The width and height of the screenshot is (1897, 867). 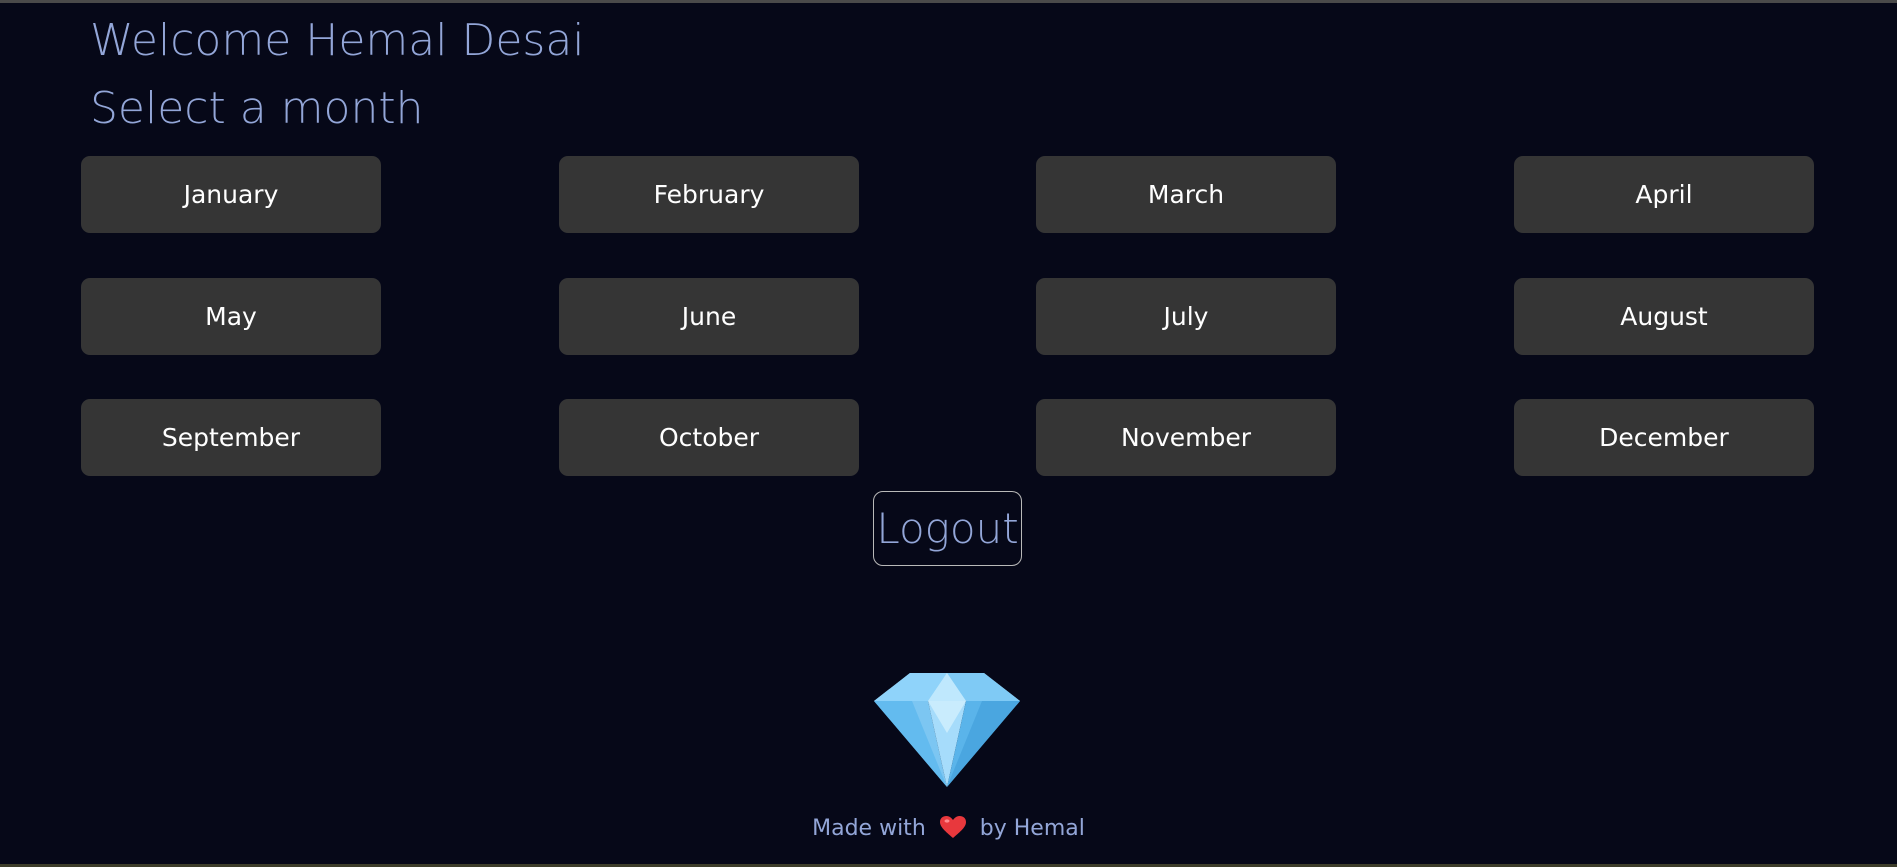 What do you see at coordinates (1186, 316) in the screenshot?
I see `month-button-july: July` at bounding box center [1186, 316].